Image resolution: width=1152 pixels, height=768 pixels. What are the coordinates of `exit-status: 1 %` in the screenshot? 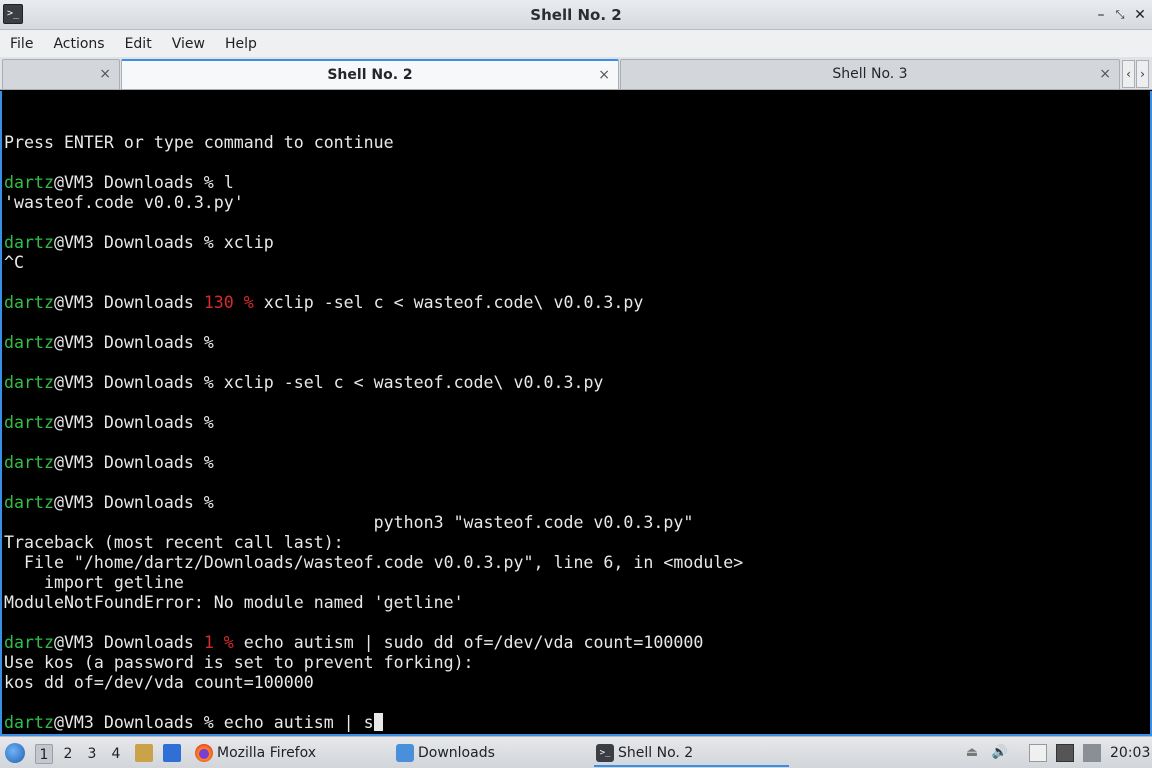 It's located at (218, 642).